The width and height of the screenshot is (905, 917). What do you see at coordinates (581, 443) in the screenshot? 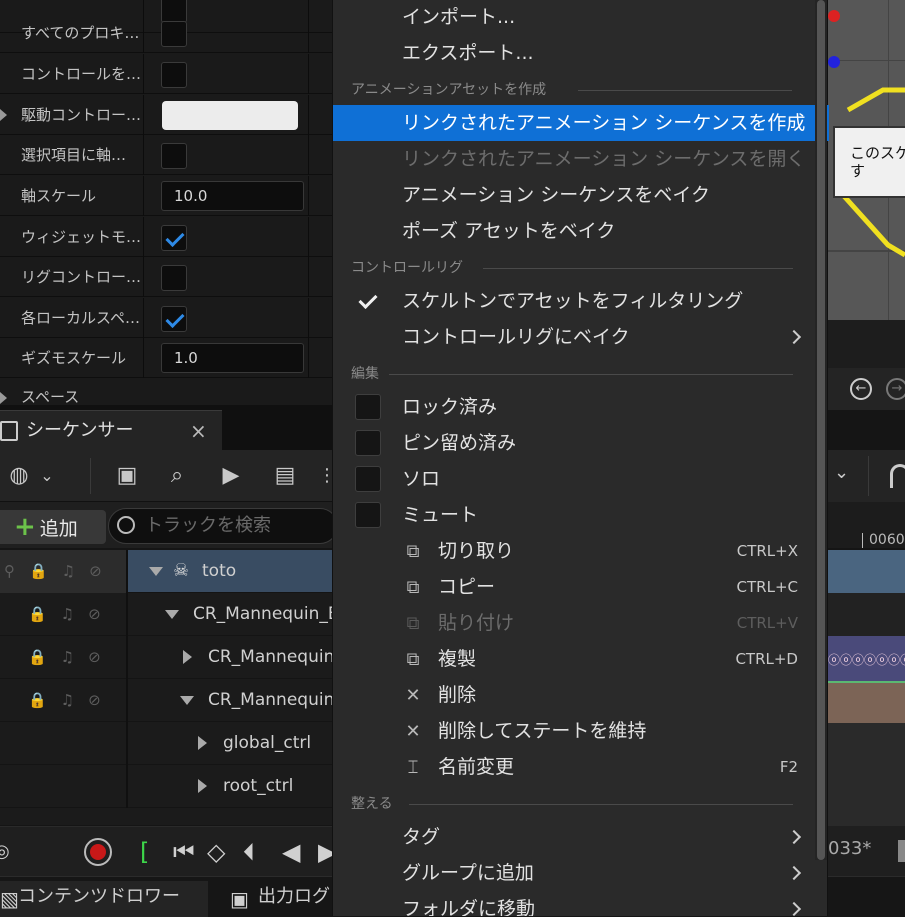
I see `menu-item-pinned: ピン留め済み` at bounding box center [581, 443].